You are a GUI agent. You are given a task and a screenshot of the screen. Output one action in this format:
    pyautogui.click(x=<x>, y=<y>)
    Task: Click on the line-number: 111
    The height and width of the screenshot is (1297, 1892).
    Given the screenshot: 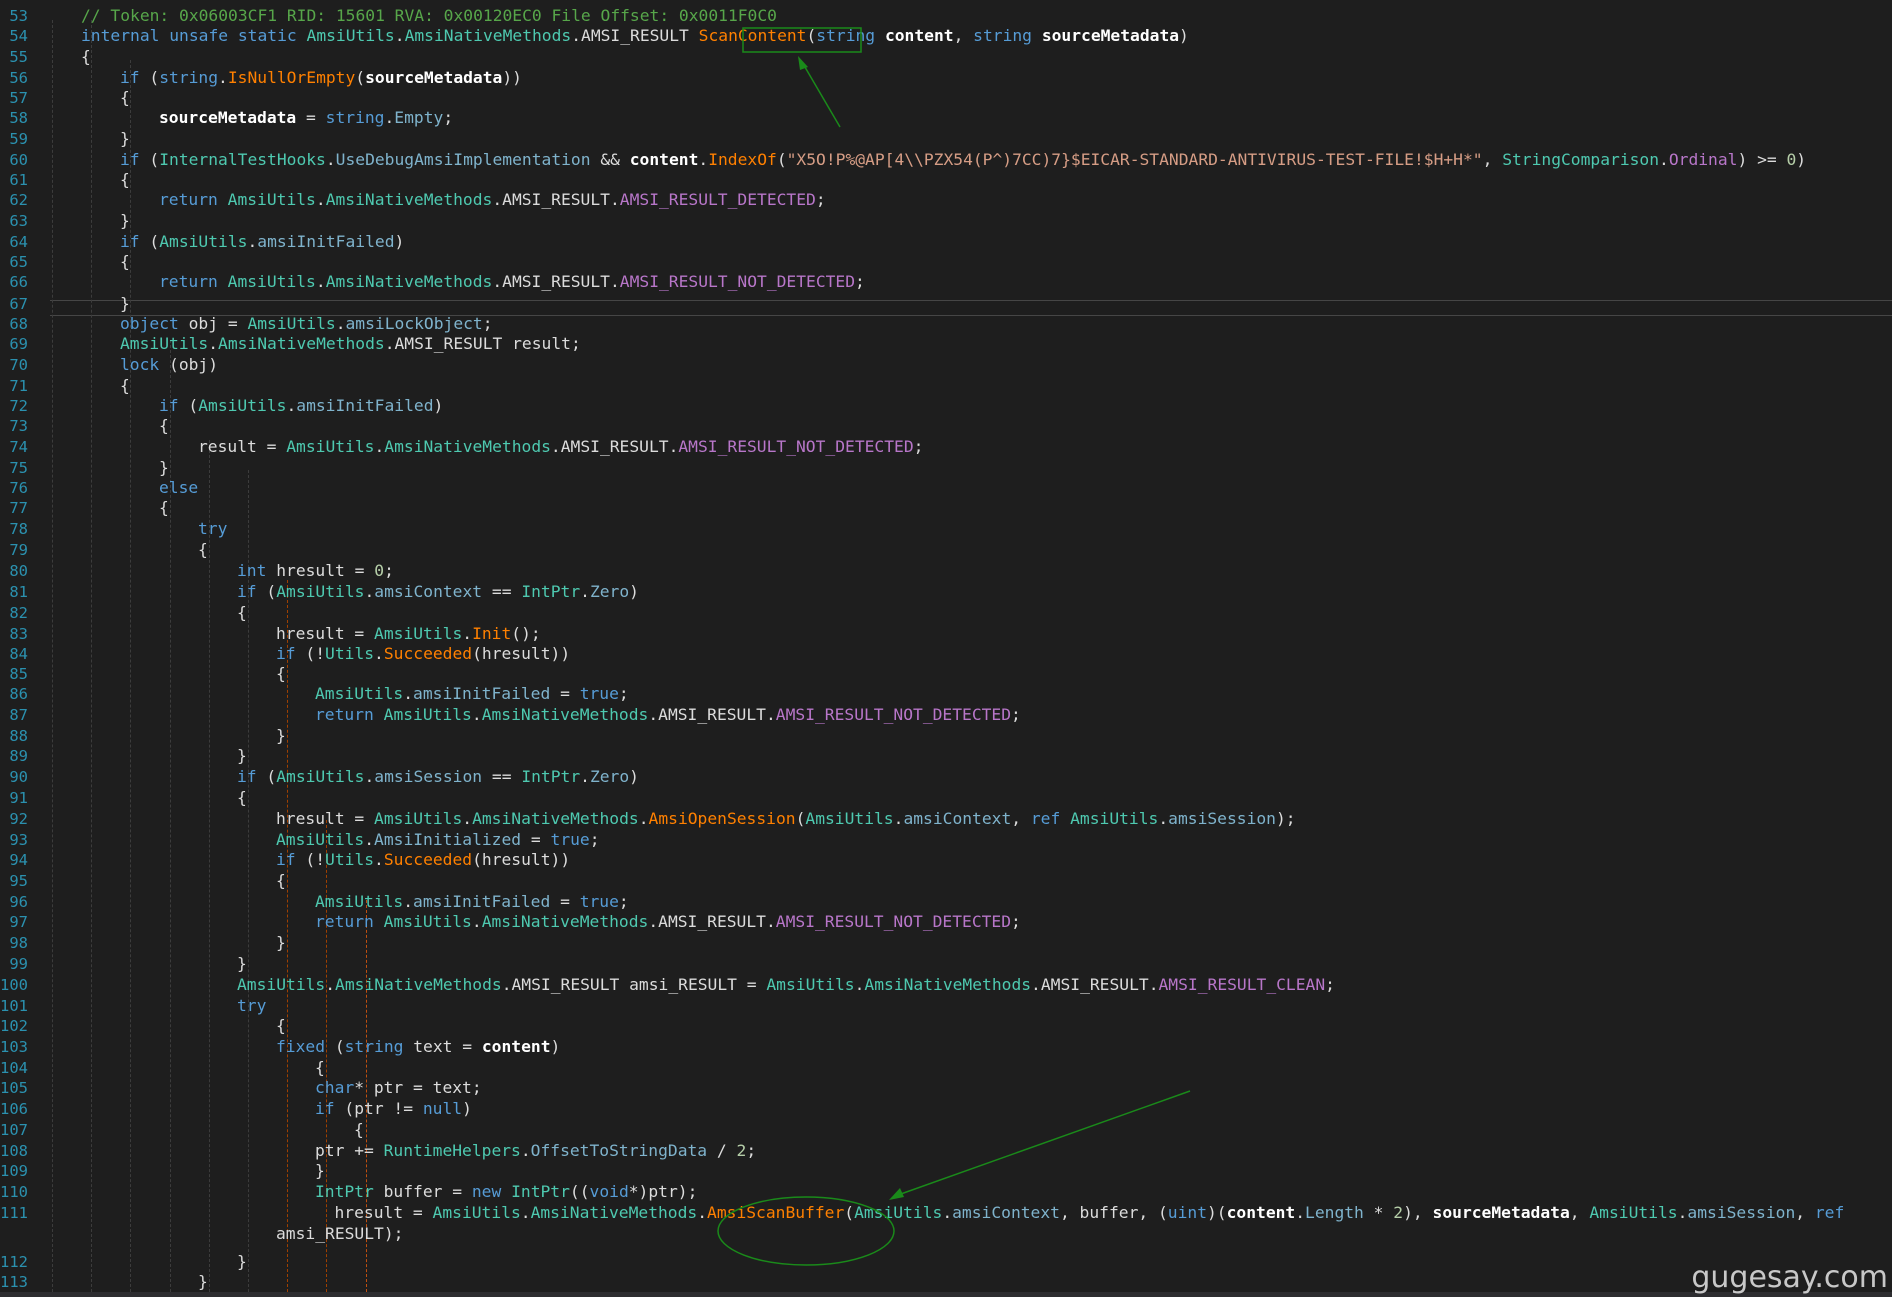 What is the action you would take?
    pyautogui.click(x=14, y=1213)
    